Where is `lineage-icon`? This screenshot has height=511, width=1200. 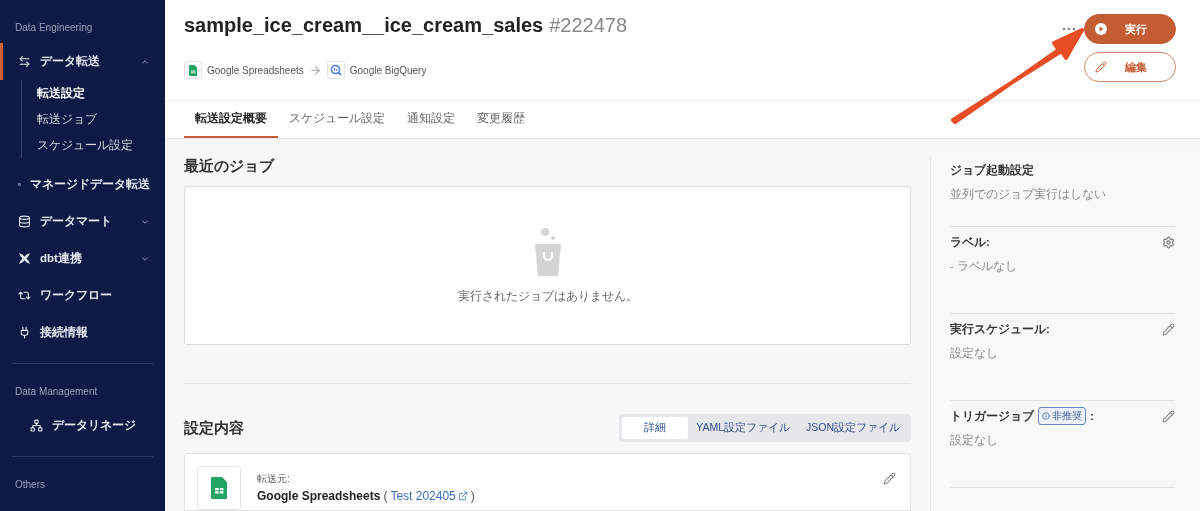
lineage-icon is located at coordinates (36, 425).